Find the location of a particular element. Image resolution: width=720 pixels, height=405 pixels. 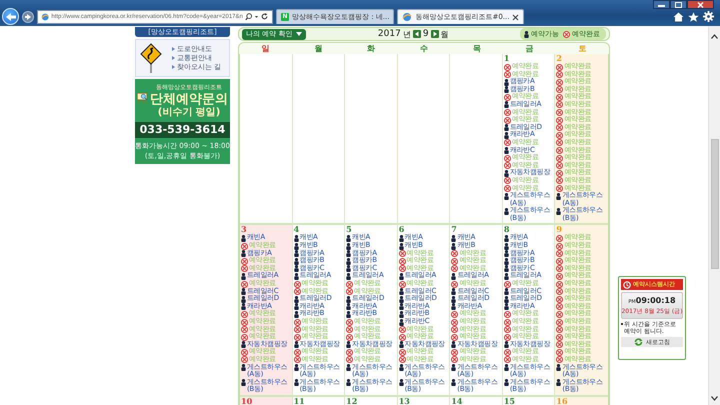

year-label: 2017 is located at coordinates (389, 34).